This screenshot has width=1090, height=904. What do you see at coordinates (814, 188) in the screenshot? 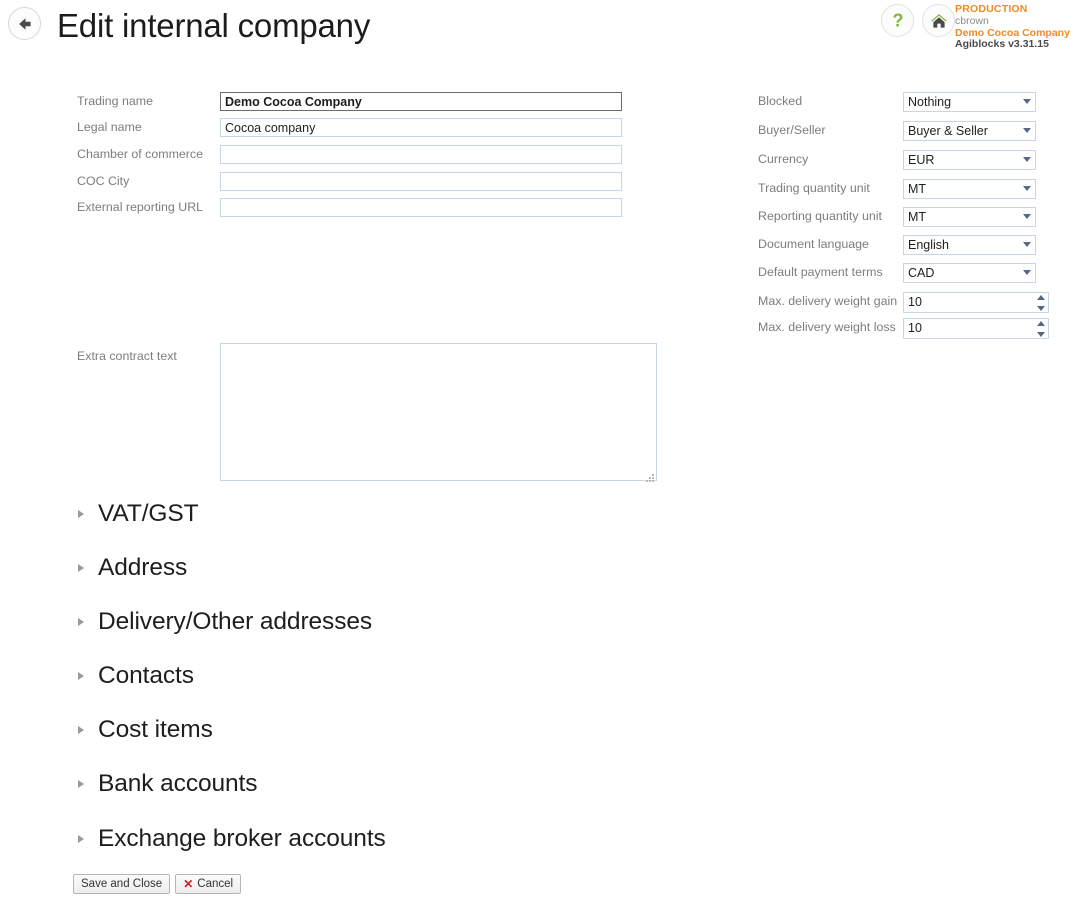
I see `trading-quantity-unit-label: Trading quantity unit` at bounding box center [814, 188].